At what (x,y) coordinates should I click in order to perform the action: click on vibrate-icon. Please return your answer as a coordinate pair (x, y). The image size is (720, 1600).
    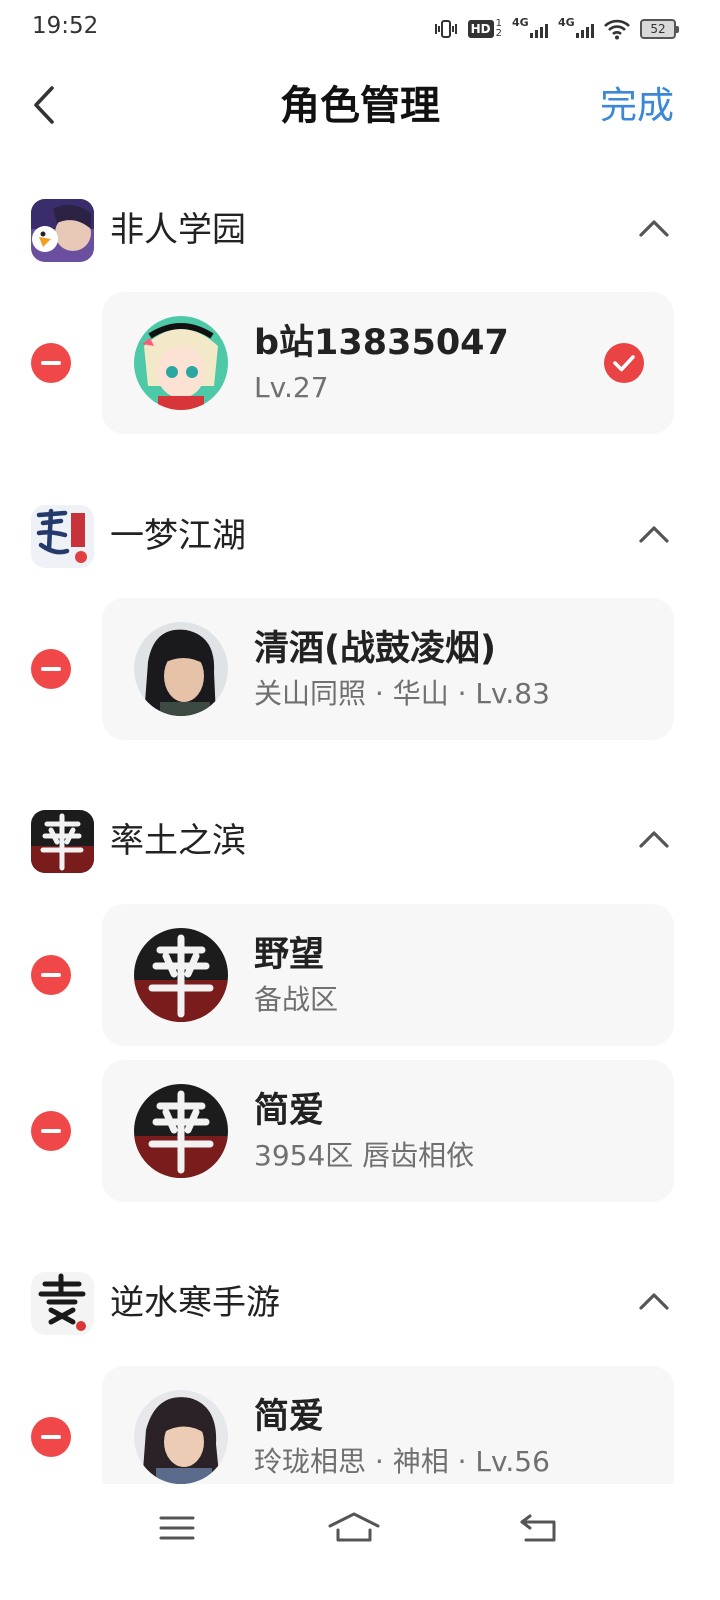
    Looking at the image, I should click on (446, 29).